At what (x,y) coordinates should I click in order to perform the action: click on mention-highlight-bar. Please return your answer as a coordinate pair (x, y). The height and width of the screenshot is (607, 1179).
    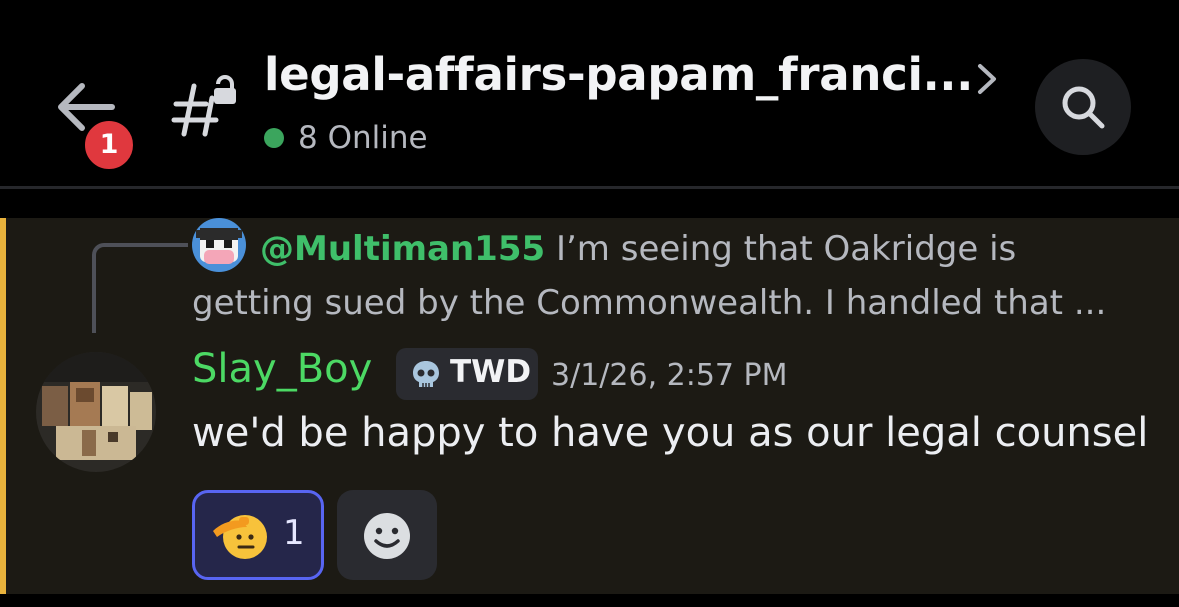
    Looking at the image, I should click on (3, 406).